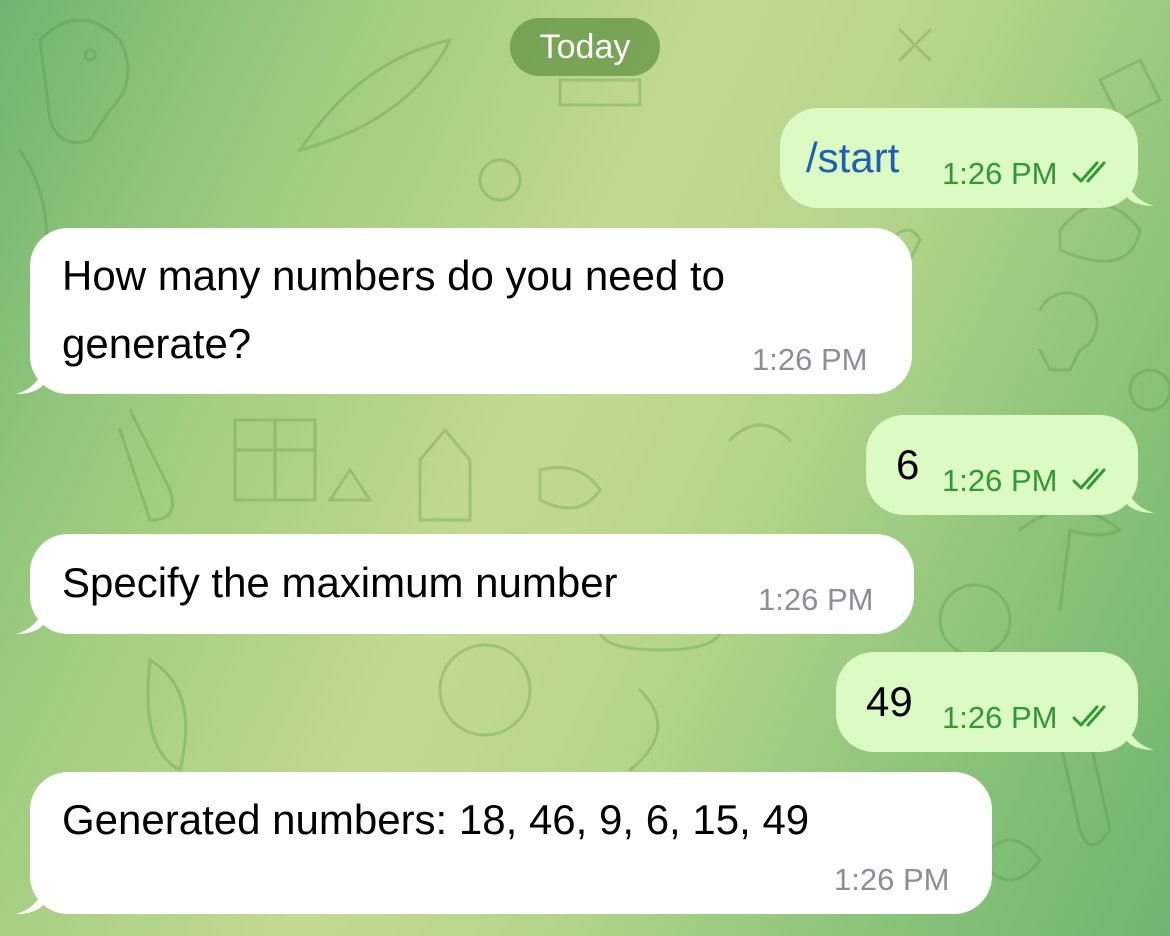 This screenshot has height=936, width=1170. Describe the element at coordinates (394, 275) in the screenshot. I see `message-text-line: How many numbers do you need to` at that location.